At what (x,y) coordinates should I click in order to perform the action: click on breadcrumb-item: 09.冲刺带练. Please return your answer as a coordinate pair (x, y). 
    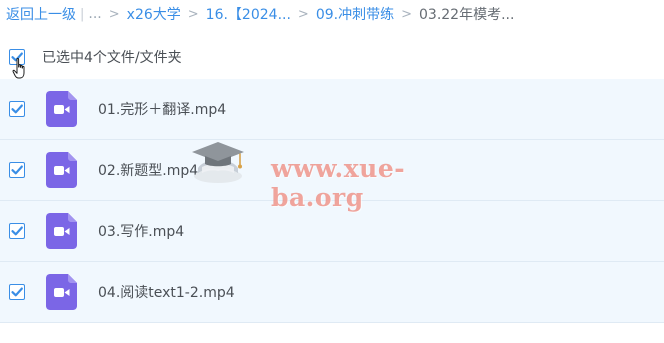
    Looking at the image, I should click on (355, 14).